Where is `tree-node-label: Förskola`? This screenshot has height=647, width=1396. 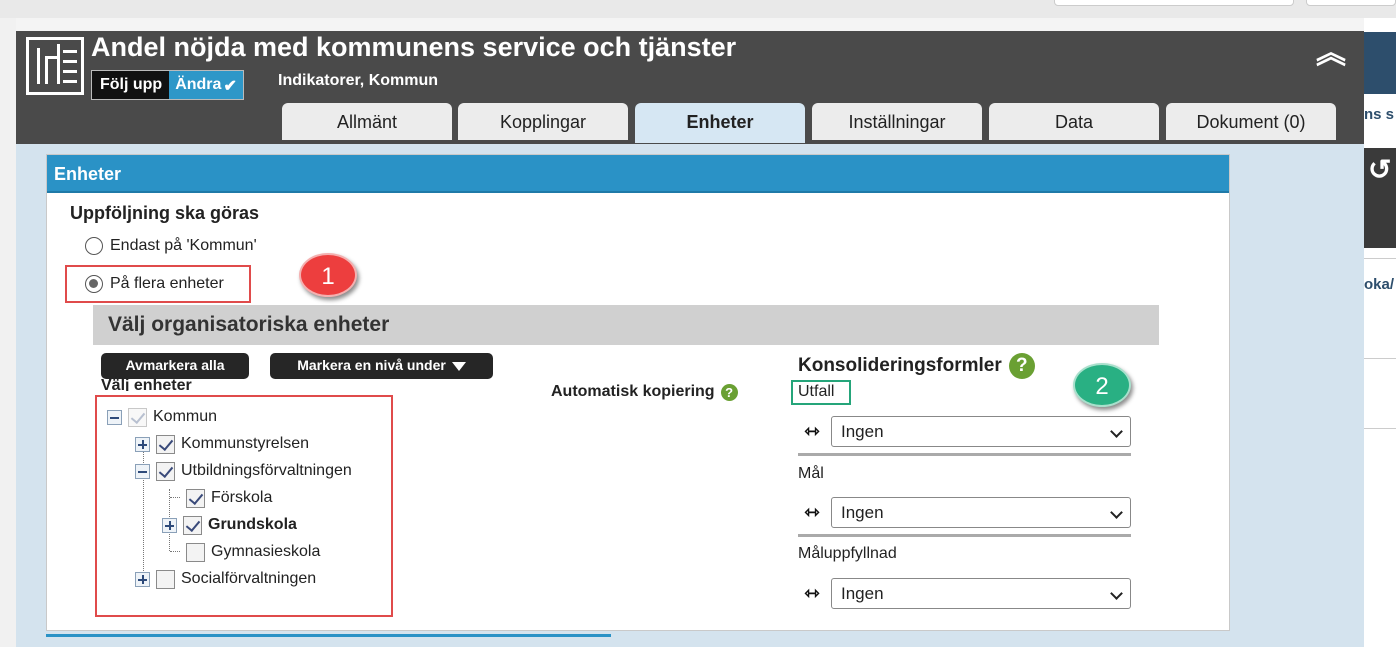
tree-node-label: Förskola is located at coordinates (242, 497).